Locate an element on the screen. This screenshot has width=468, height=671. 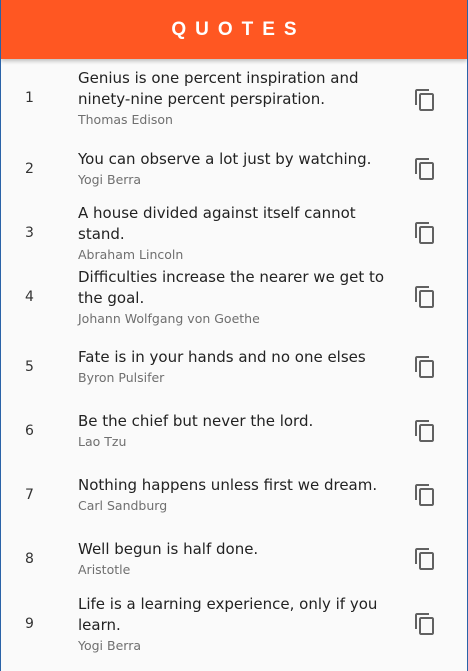
quote-author: Johann Wolfgang von Goethe is located at coordinates (169, 318).